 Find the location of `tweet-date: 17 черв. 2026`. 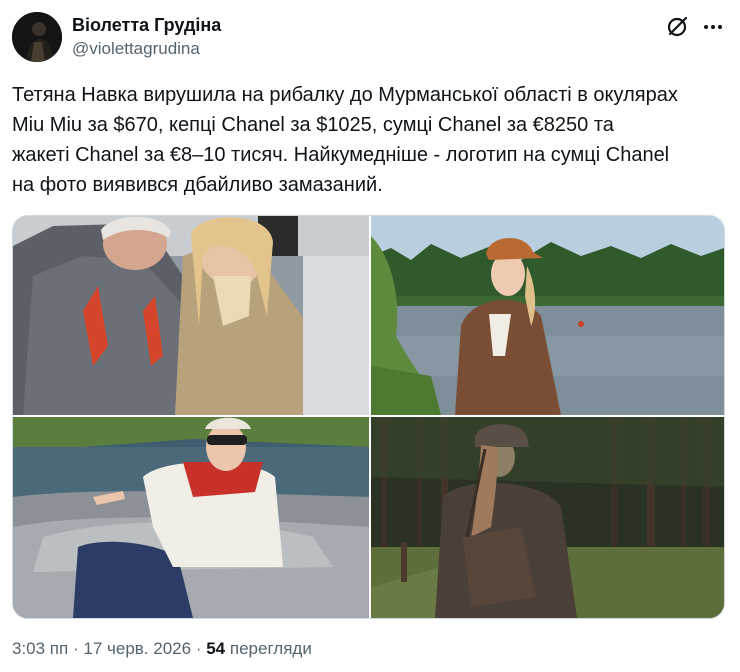

tweet-date: 17 черв. 2026 is located at coordinates (137, 648).